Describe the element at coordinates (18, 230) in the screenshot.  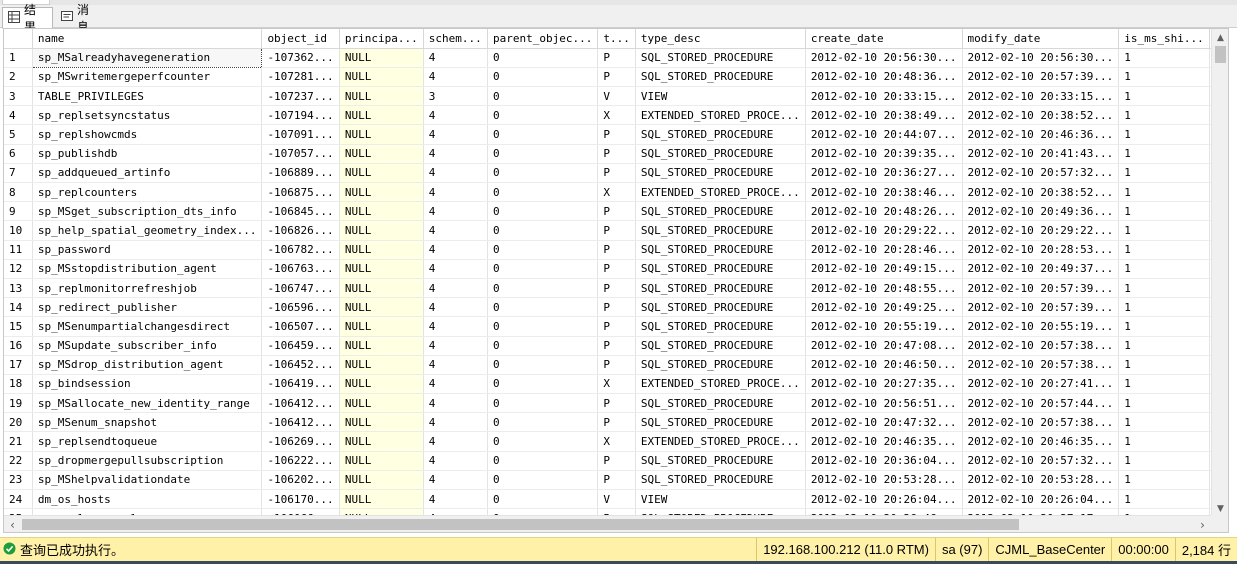
I see `row-number: 10` at that location.